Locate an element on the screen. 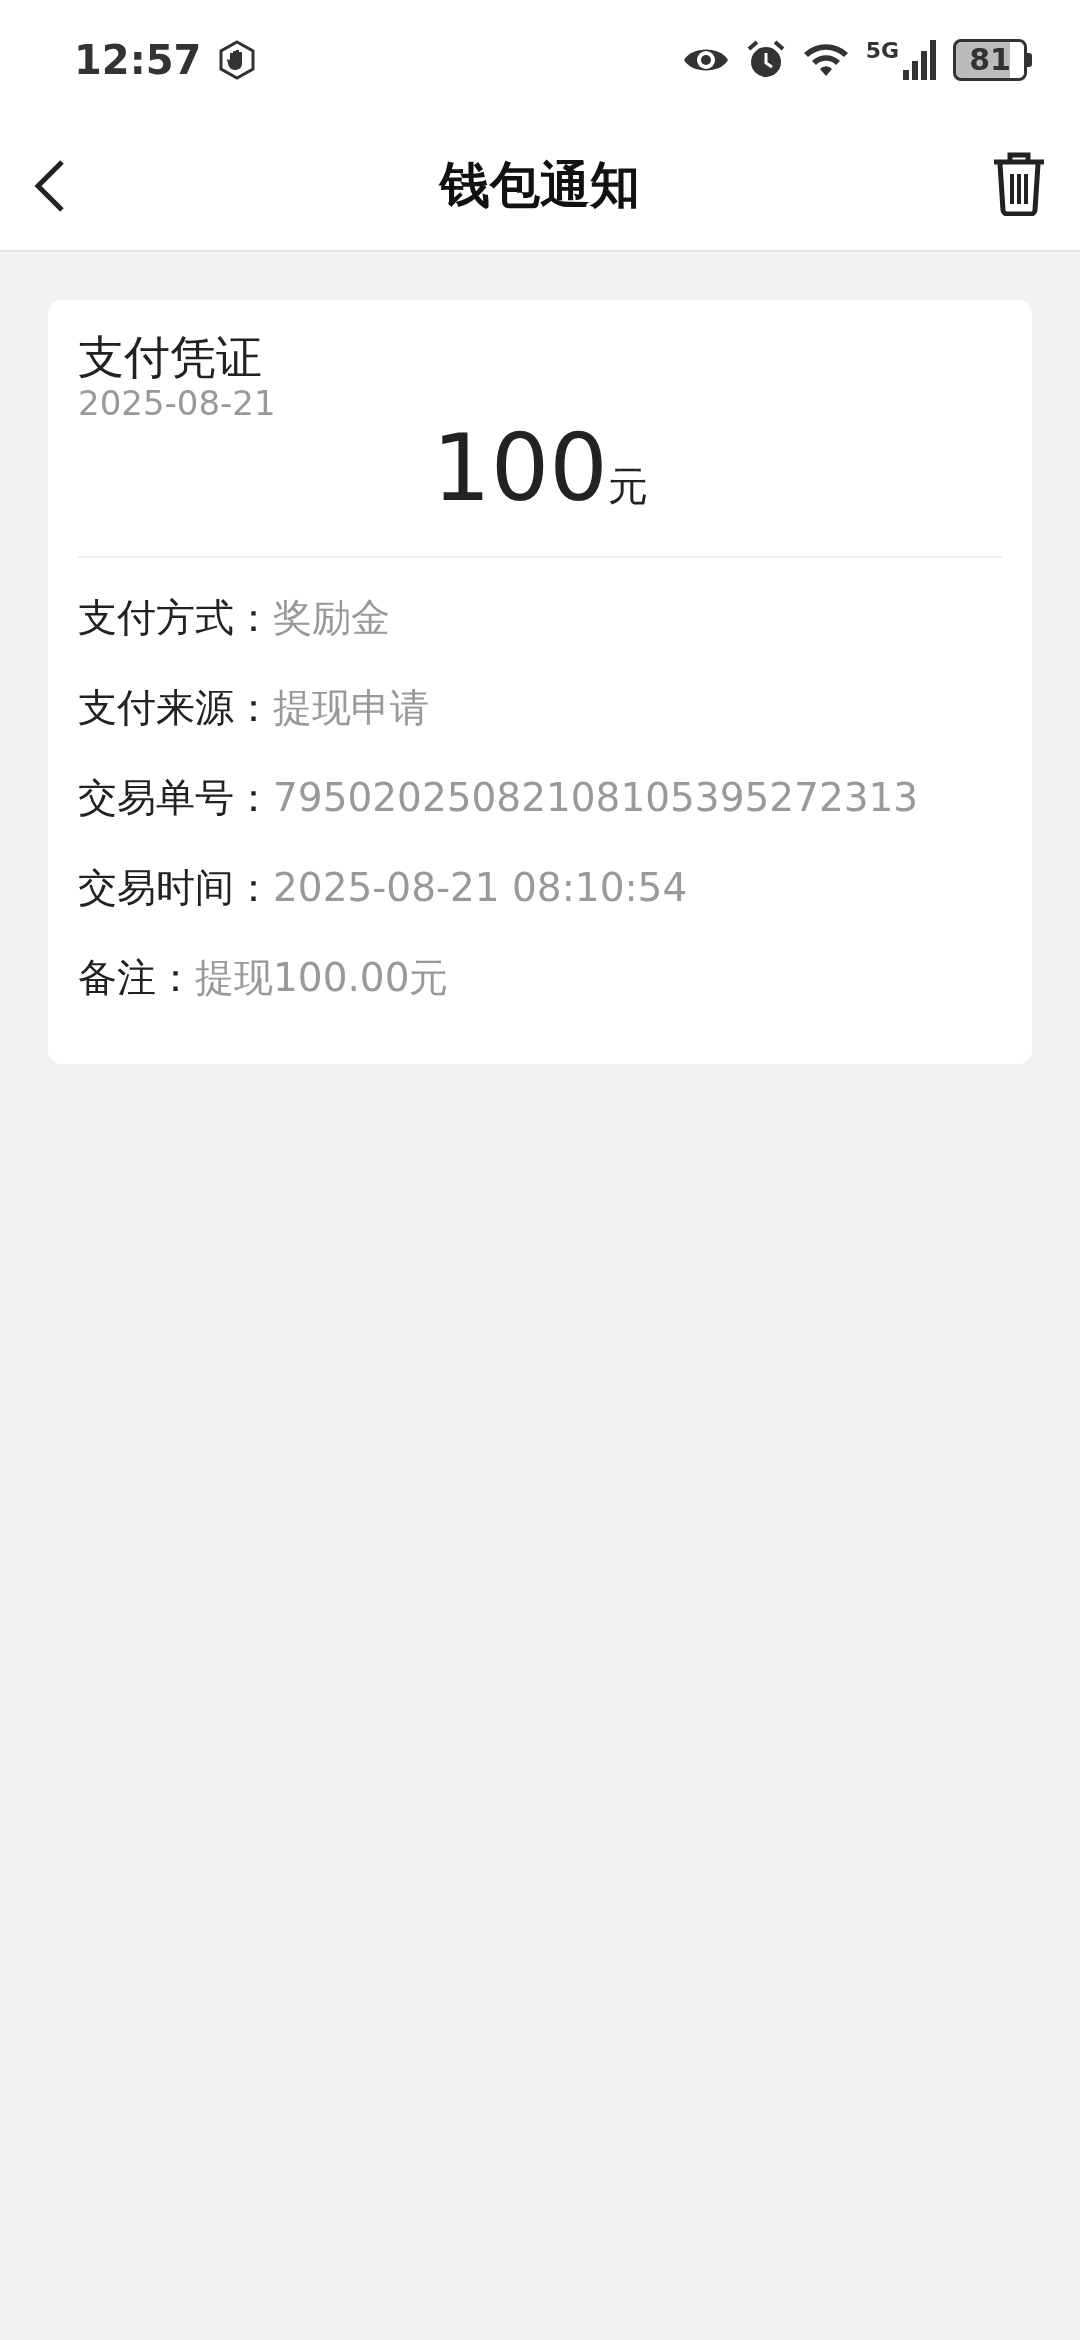  signal-icon is located at coordinates (920, 60).